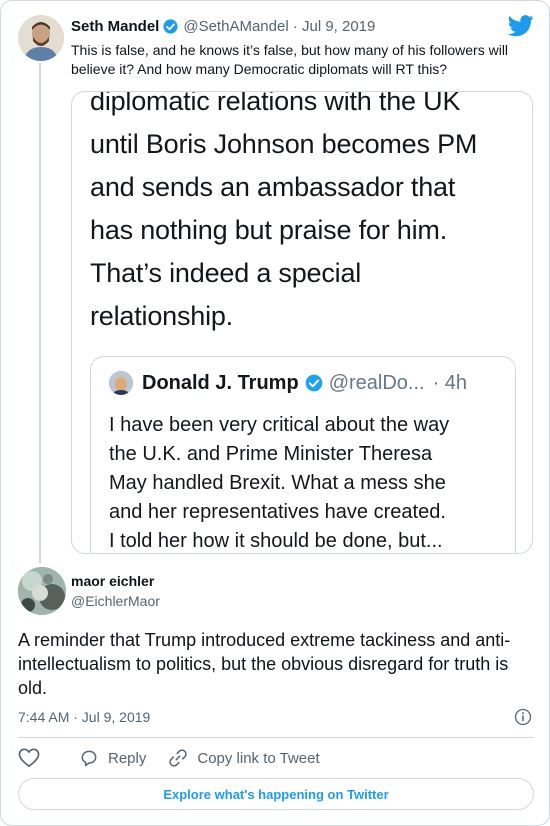 This screenshot has height=826, width=550. I want to click on link-icon, so click(178, 758).